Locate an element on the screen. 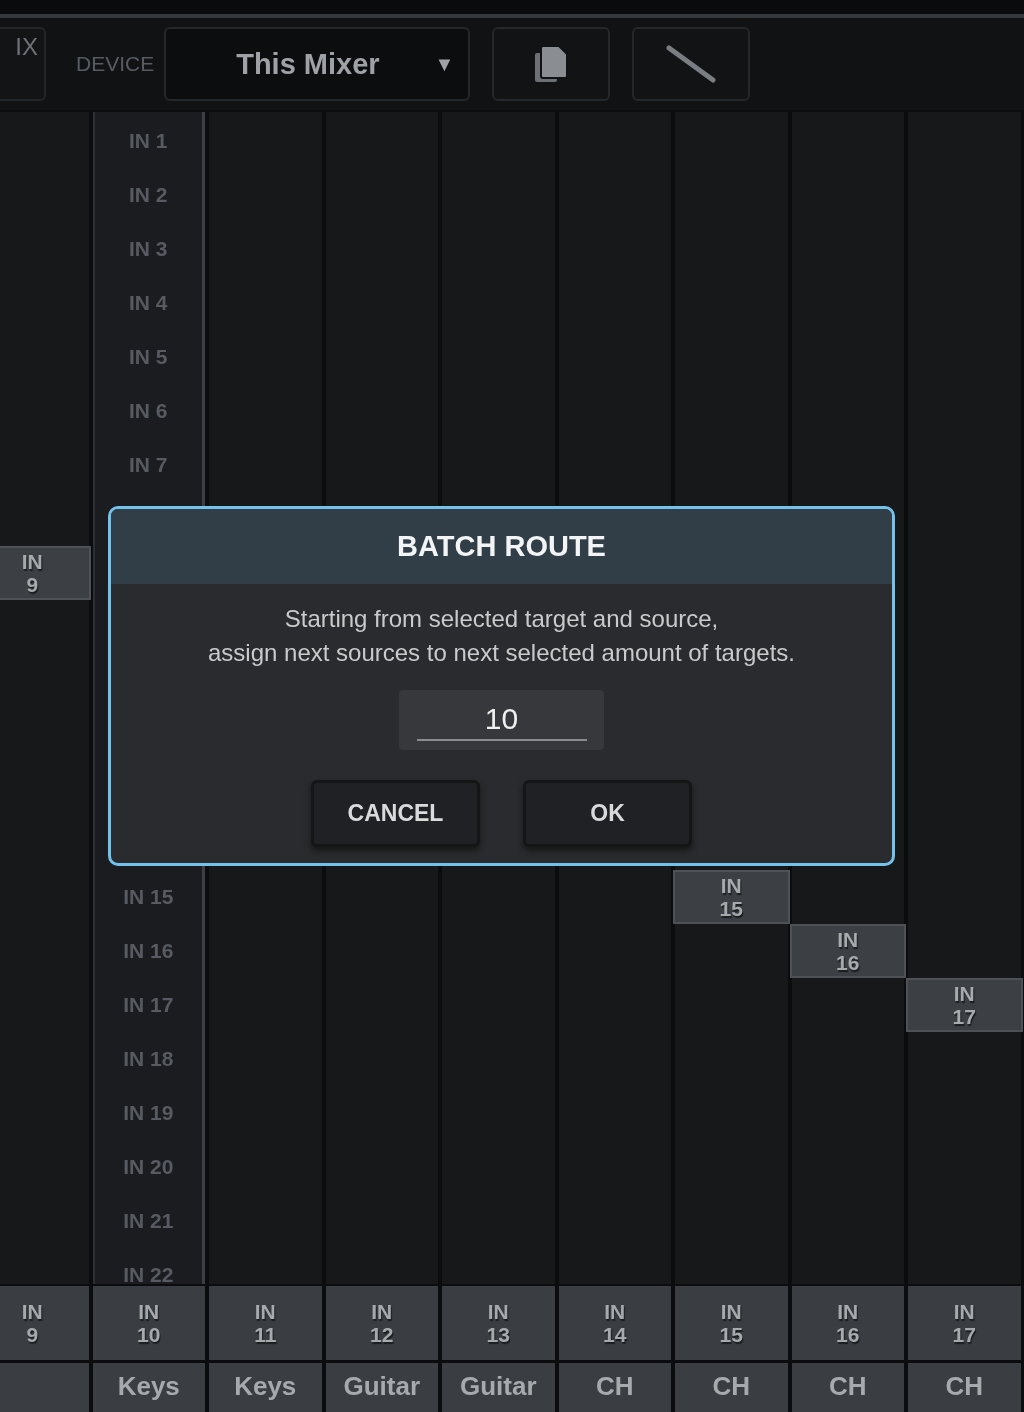 The image size is (1024, 1412). source-label: IN 4 is located at coordinates (148, 303).